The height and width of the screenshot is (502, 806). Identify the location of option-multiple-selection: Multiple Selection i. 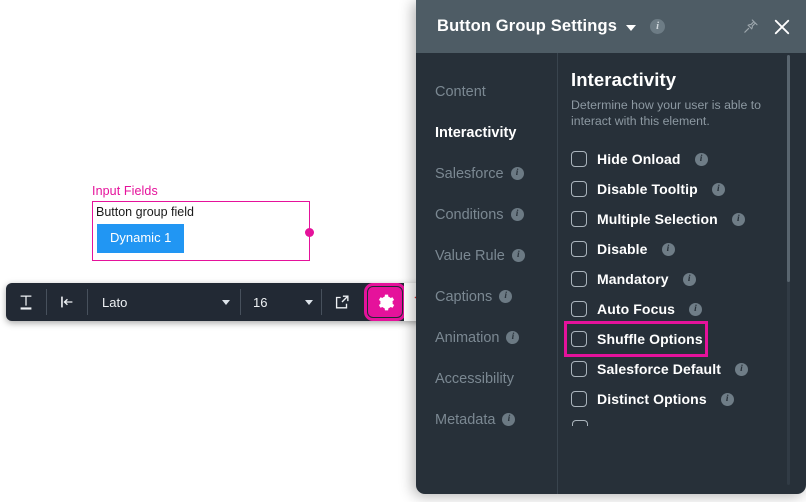
(688, 219).